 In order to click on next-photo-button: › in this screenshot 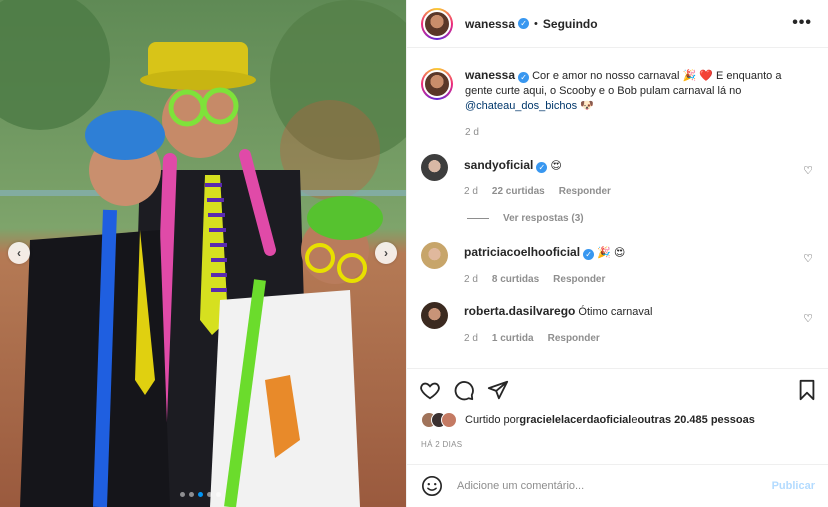, I will do `click(386, 253)`.